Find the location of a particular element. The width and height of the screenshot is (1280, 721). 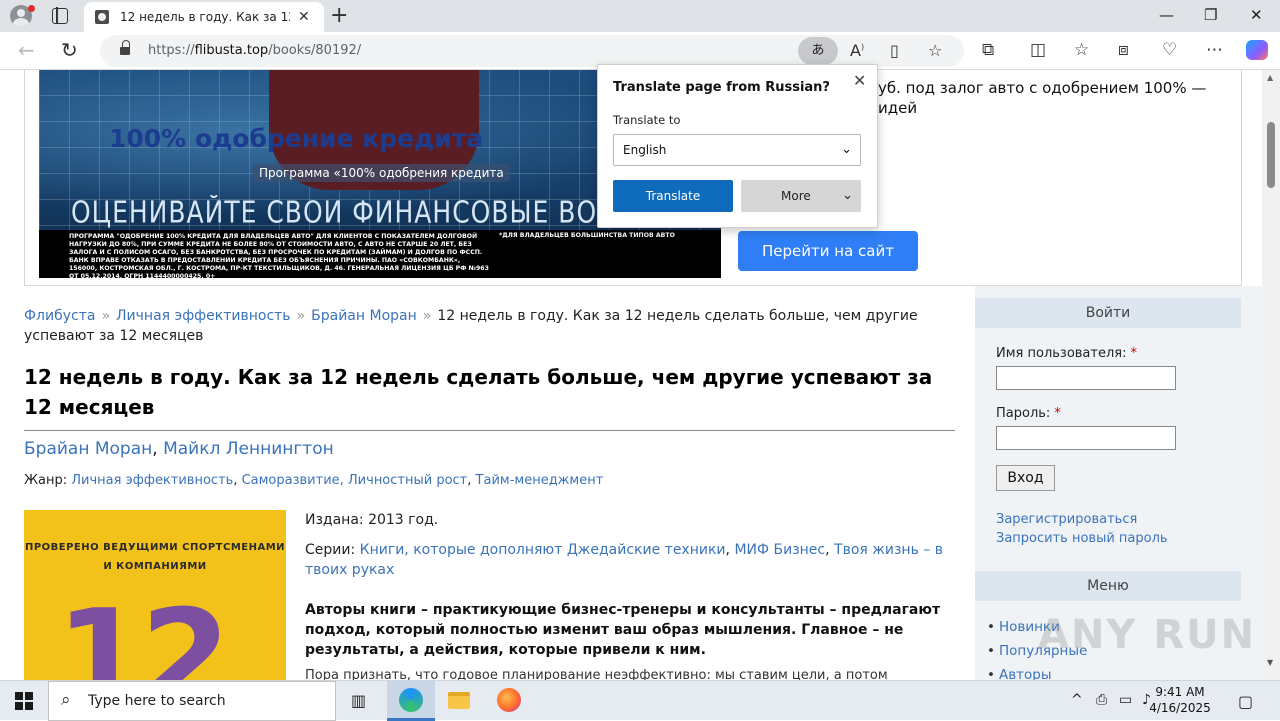

file-explorer-icon is located at coordinates (459, 701).